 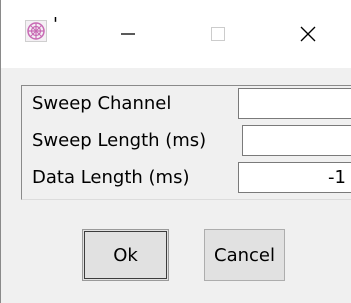 I want to click on app-icon, so click(x=36, y=31).